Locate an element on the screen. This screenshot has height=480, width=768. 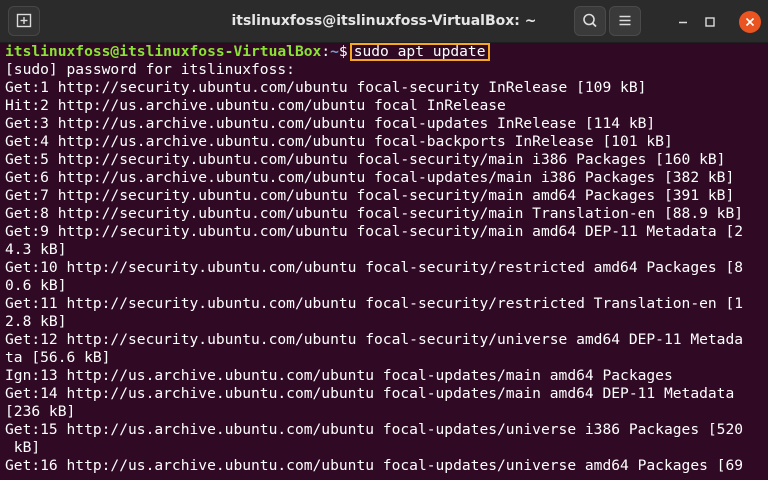
output-line: kB] is located at coordinates (23, 447).